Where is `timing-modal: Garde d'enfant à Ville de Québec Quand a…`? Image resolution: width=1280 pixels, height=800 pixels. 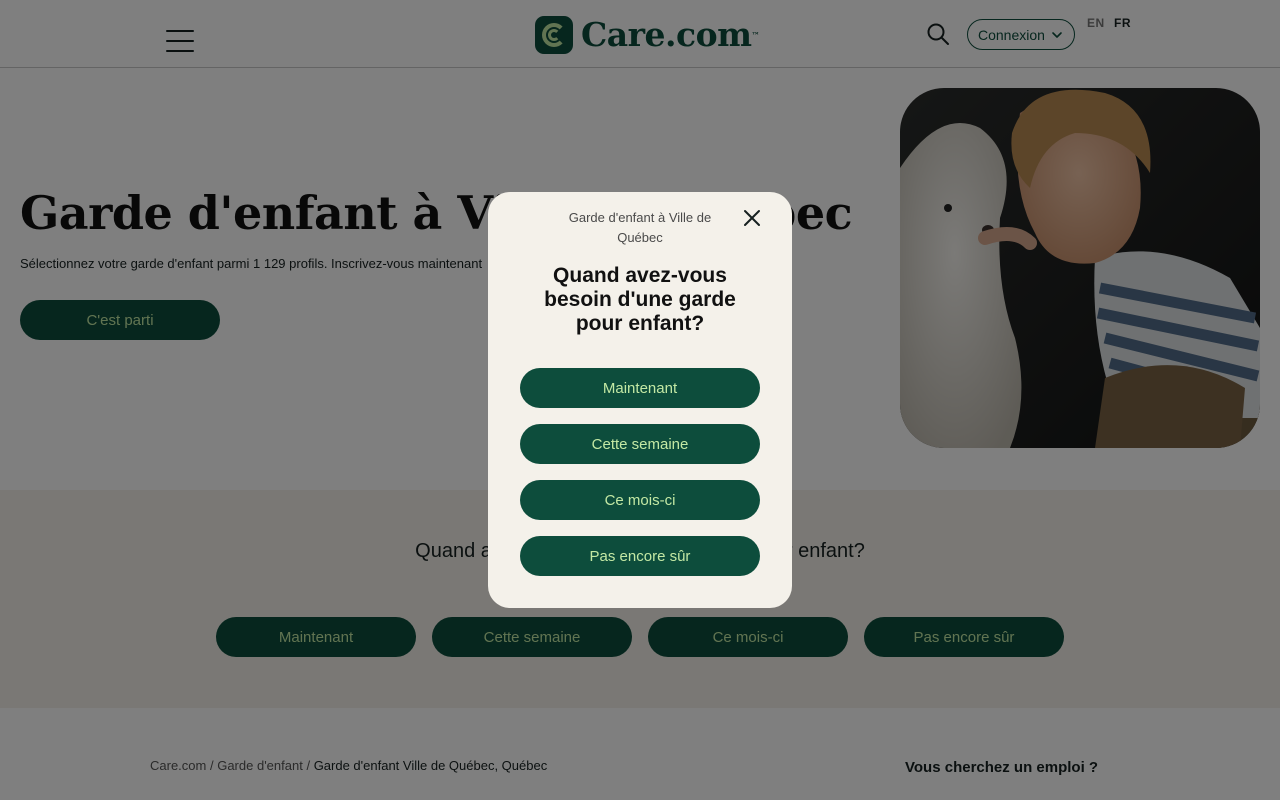 timing-modal: Garde d'enfant à Ville de Québec Quand a… is located at coordinates (640, 400).